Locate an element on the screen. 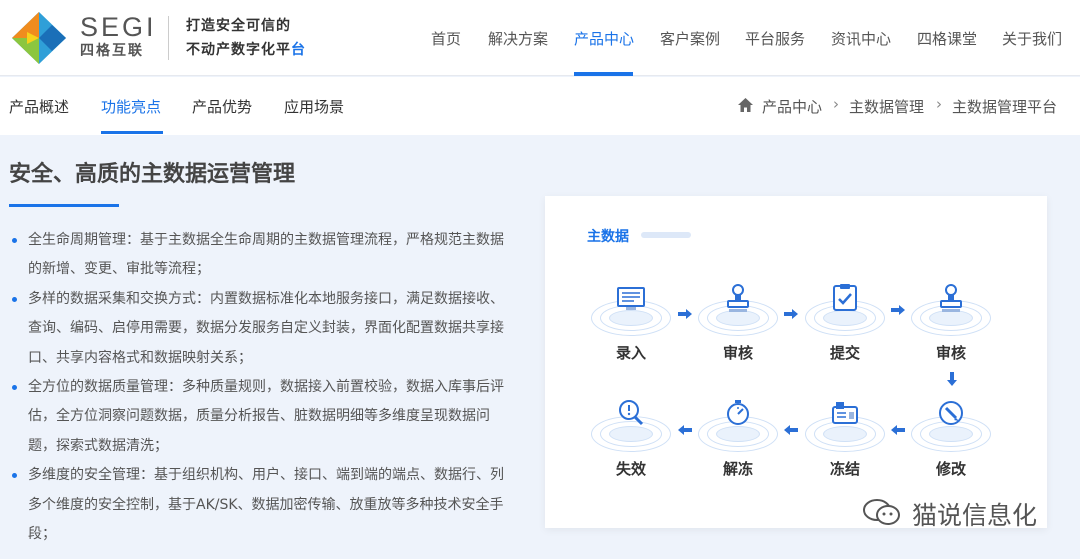 The width and height of the screenshot is (1080, 559). id-card-icon is located at coordinates (845, 413).